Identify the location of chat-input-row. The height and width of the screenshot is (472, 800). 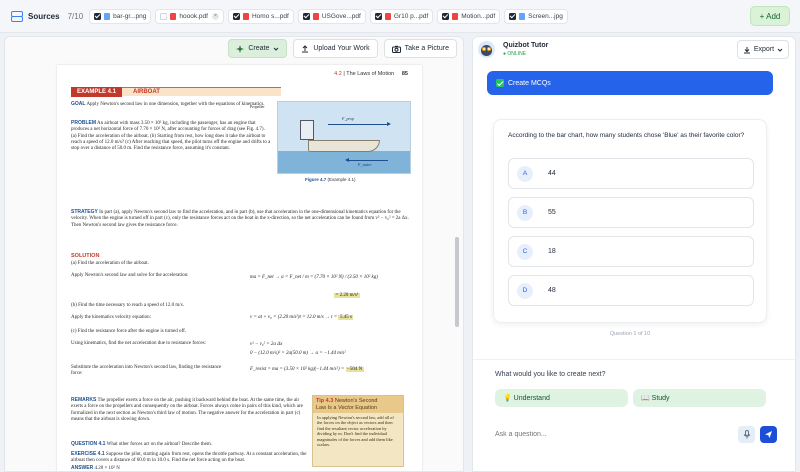
(635, 434).